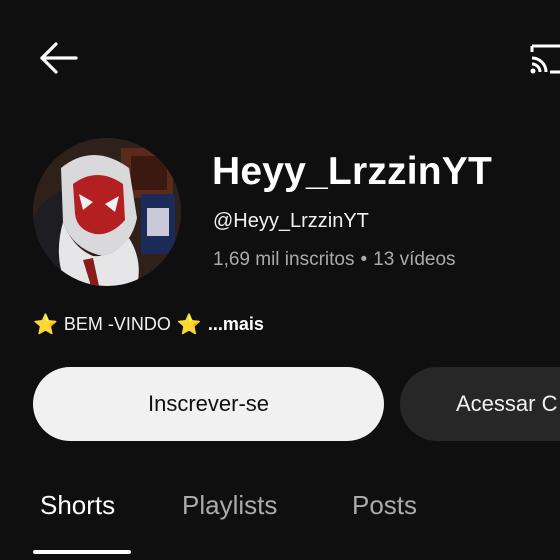 The height and width of the screenshot is (560, 560). I want to click on active-tab-indicator, so click(82, 552).